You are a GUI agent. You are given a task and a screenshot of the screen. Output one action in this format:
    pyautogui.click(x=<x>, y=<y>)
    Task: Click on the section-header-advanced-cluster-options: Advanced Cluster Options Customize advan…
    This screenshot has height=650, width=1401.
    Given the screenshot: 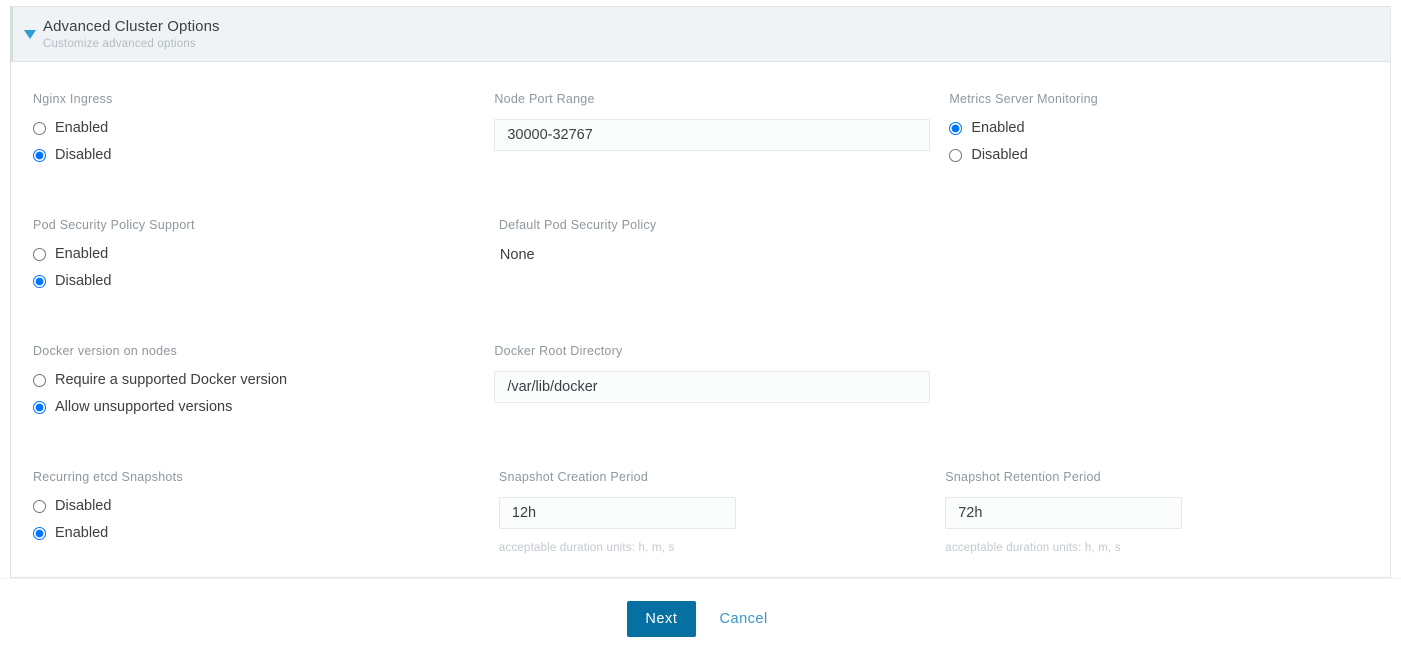 What is the action you would take?
    pyautogui.click(x=700, y=34)
    